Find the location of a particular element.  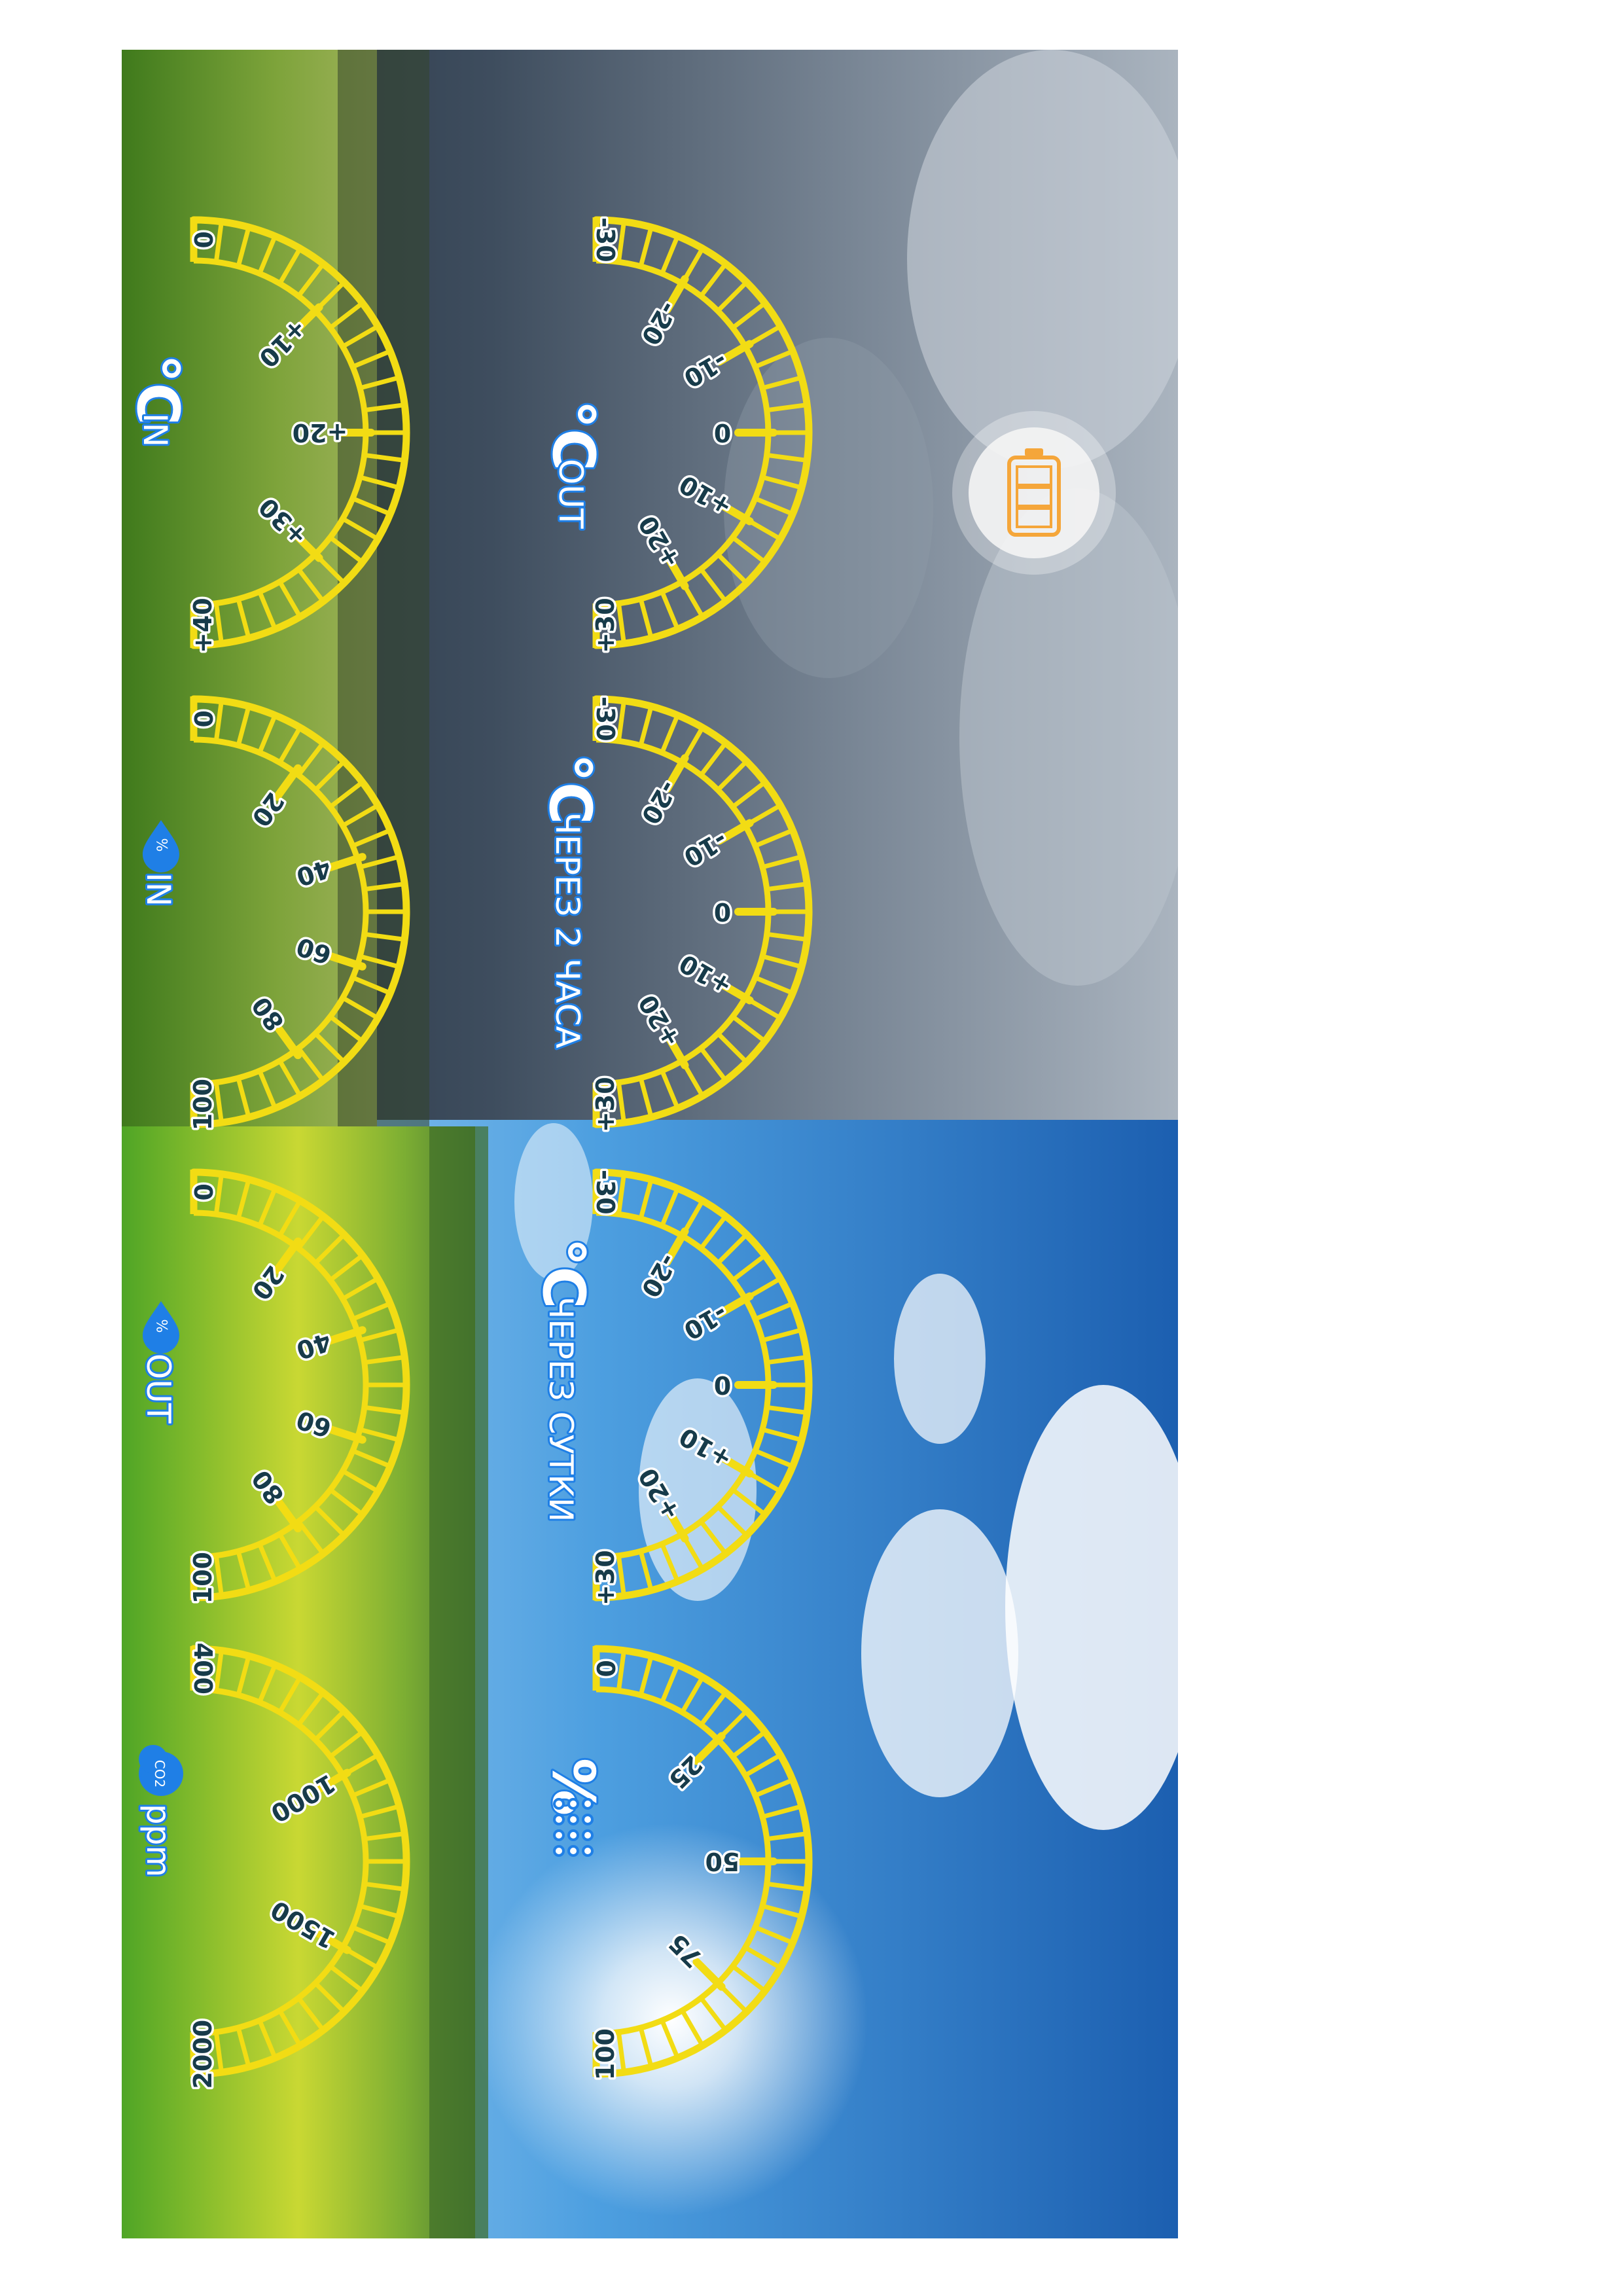

gauge-tick-label: +40 is located at coordinates (202, 625).